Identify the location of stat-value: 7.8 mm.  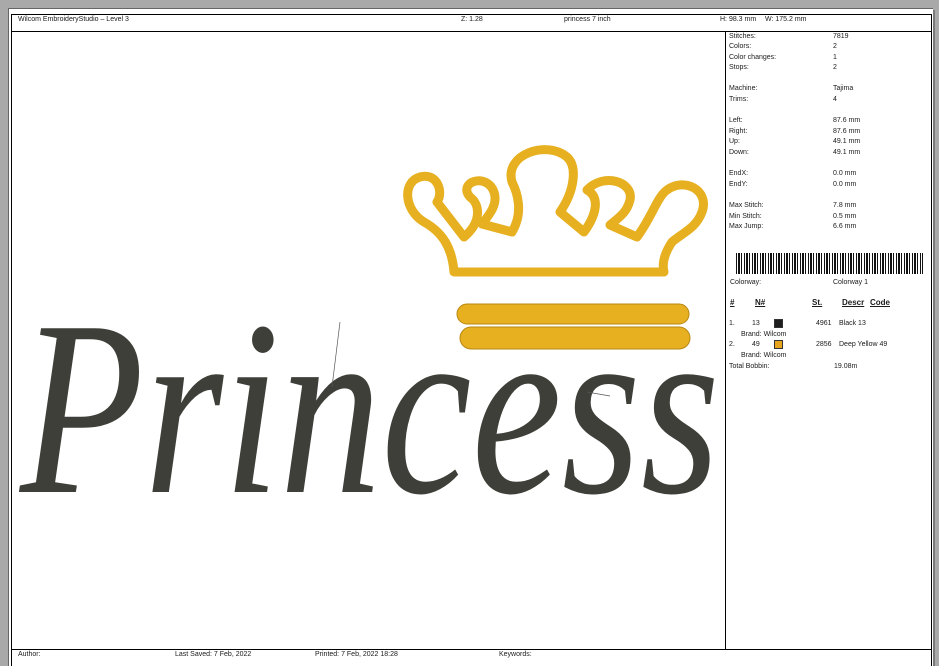
(845, 205).